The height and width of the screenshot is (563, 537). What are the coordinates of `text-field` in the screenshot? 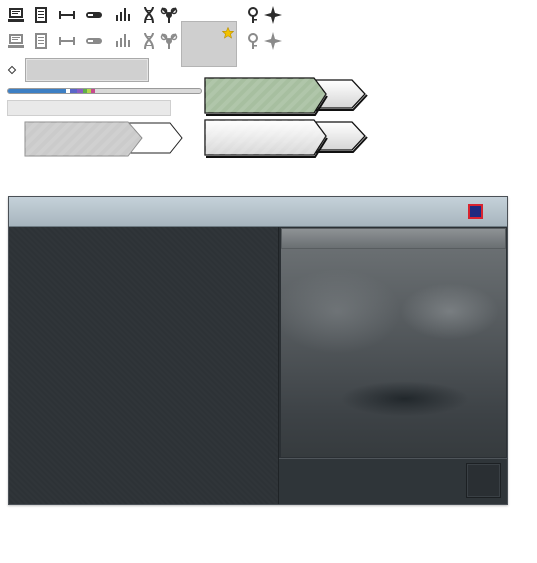 It's located at (87, 70).